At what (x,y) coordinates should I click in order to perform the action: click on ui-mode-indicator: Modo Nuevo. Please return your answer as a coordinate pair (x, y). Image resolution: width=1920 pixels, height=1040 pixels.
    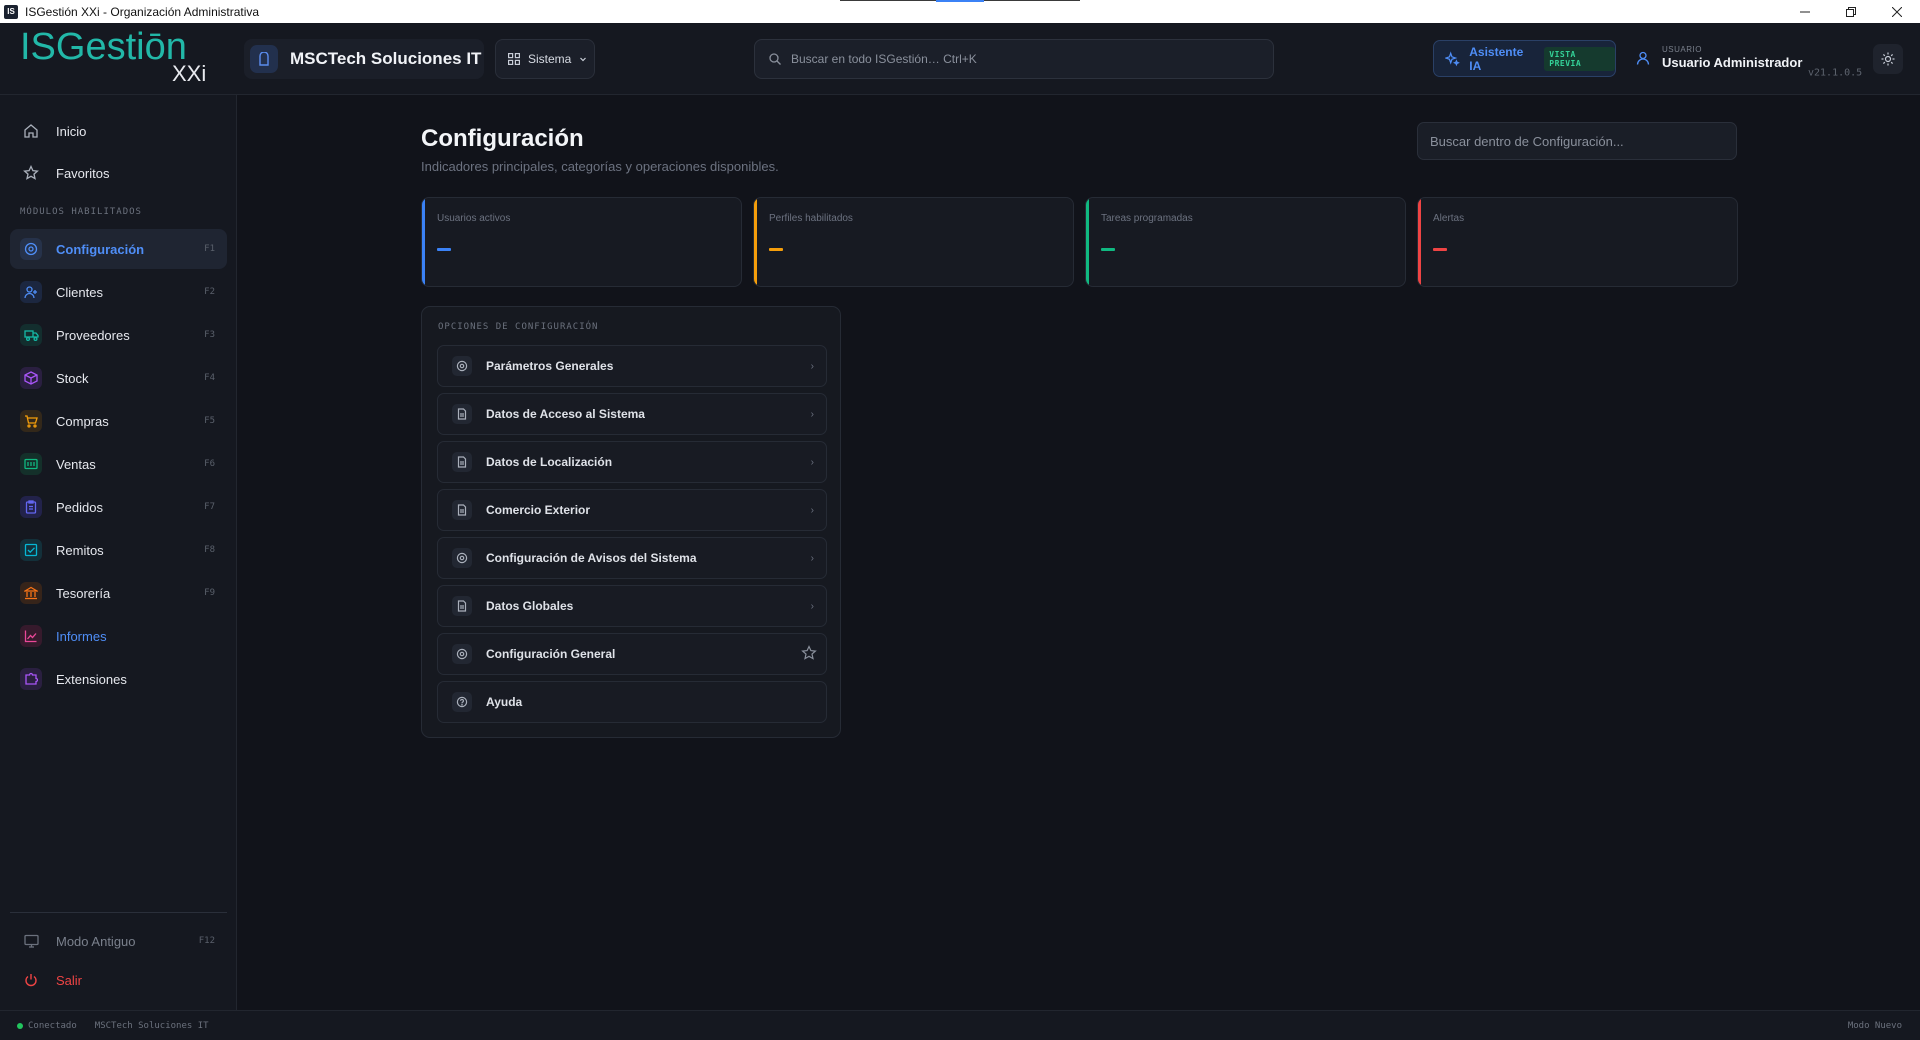
    Looking at the image, I should click on (1874, 1025).